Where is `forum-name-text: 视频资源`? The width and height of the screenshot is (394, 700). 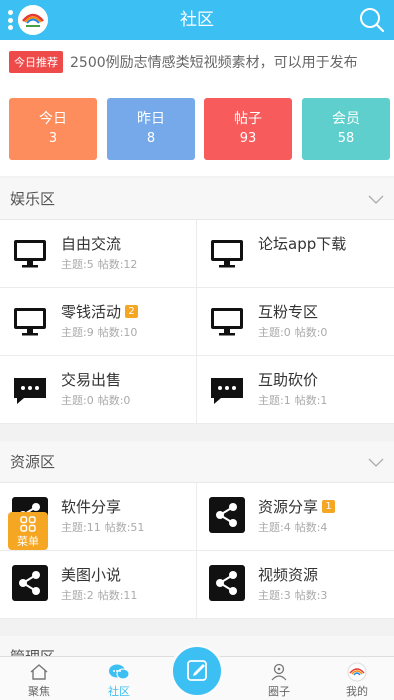 forum-name-text: 视频资源 is located at coordinates (288, 575).